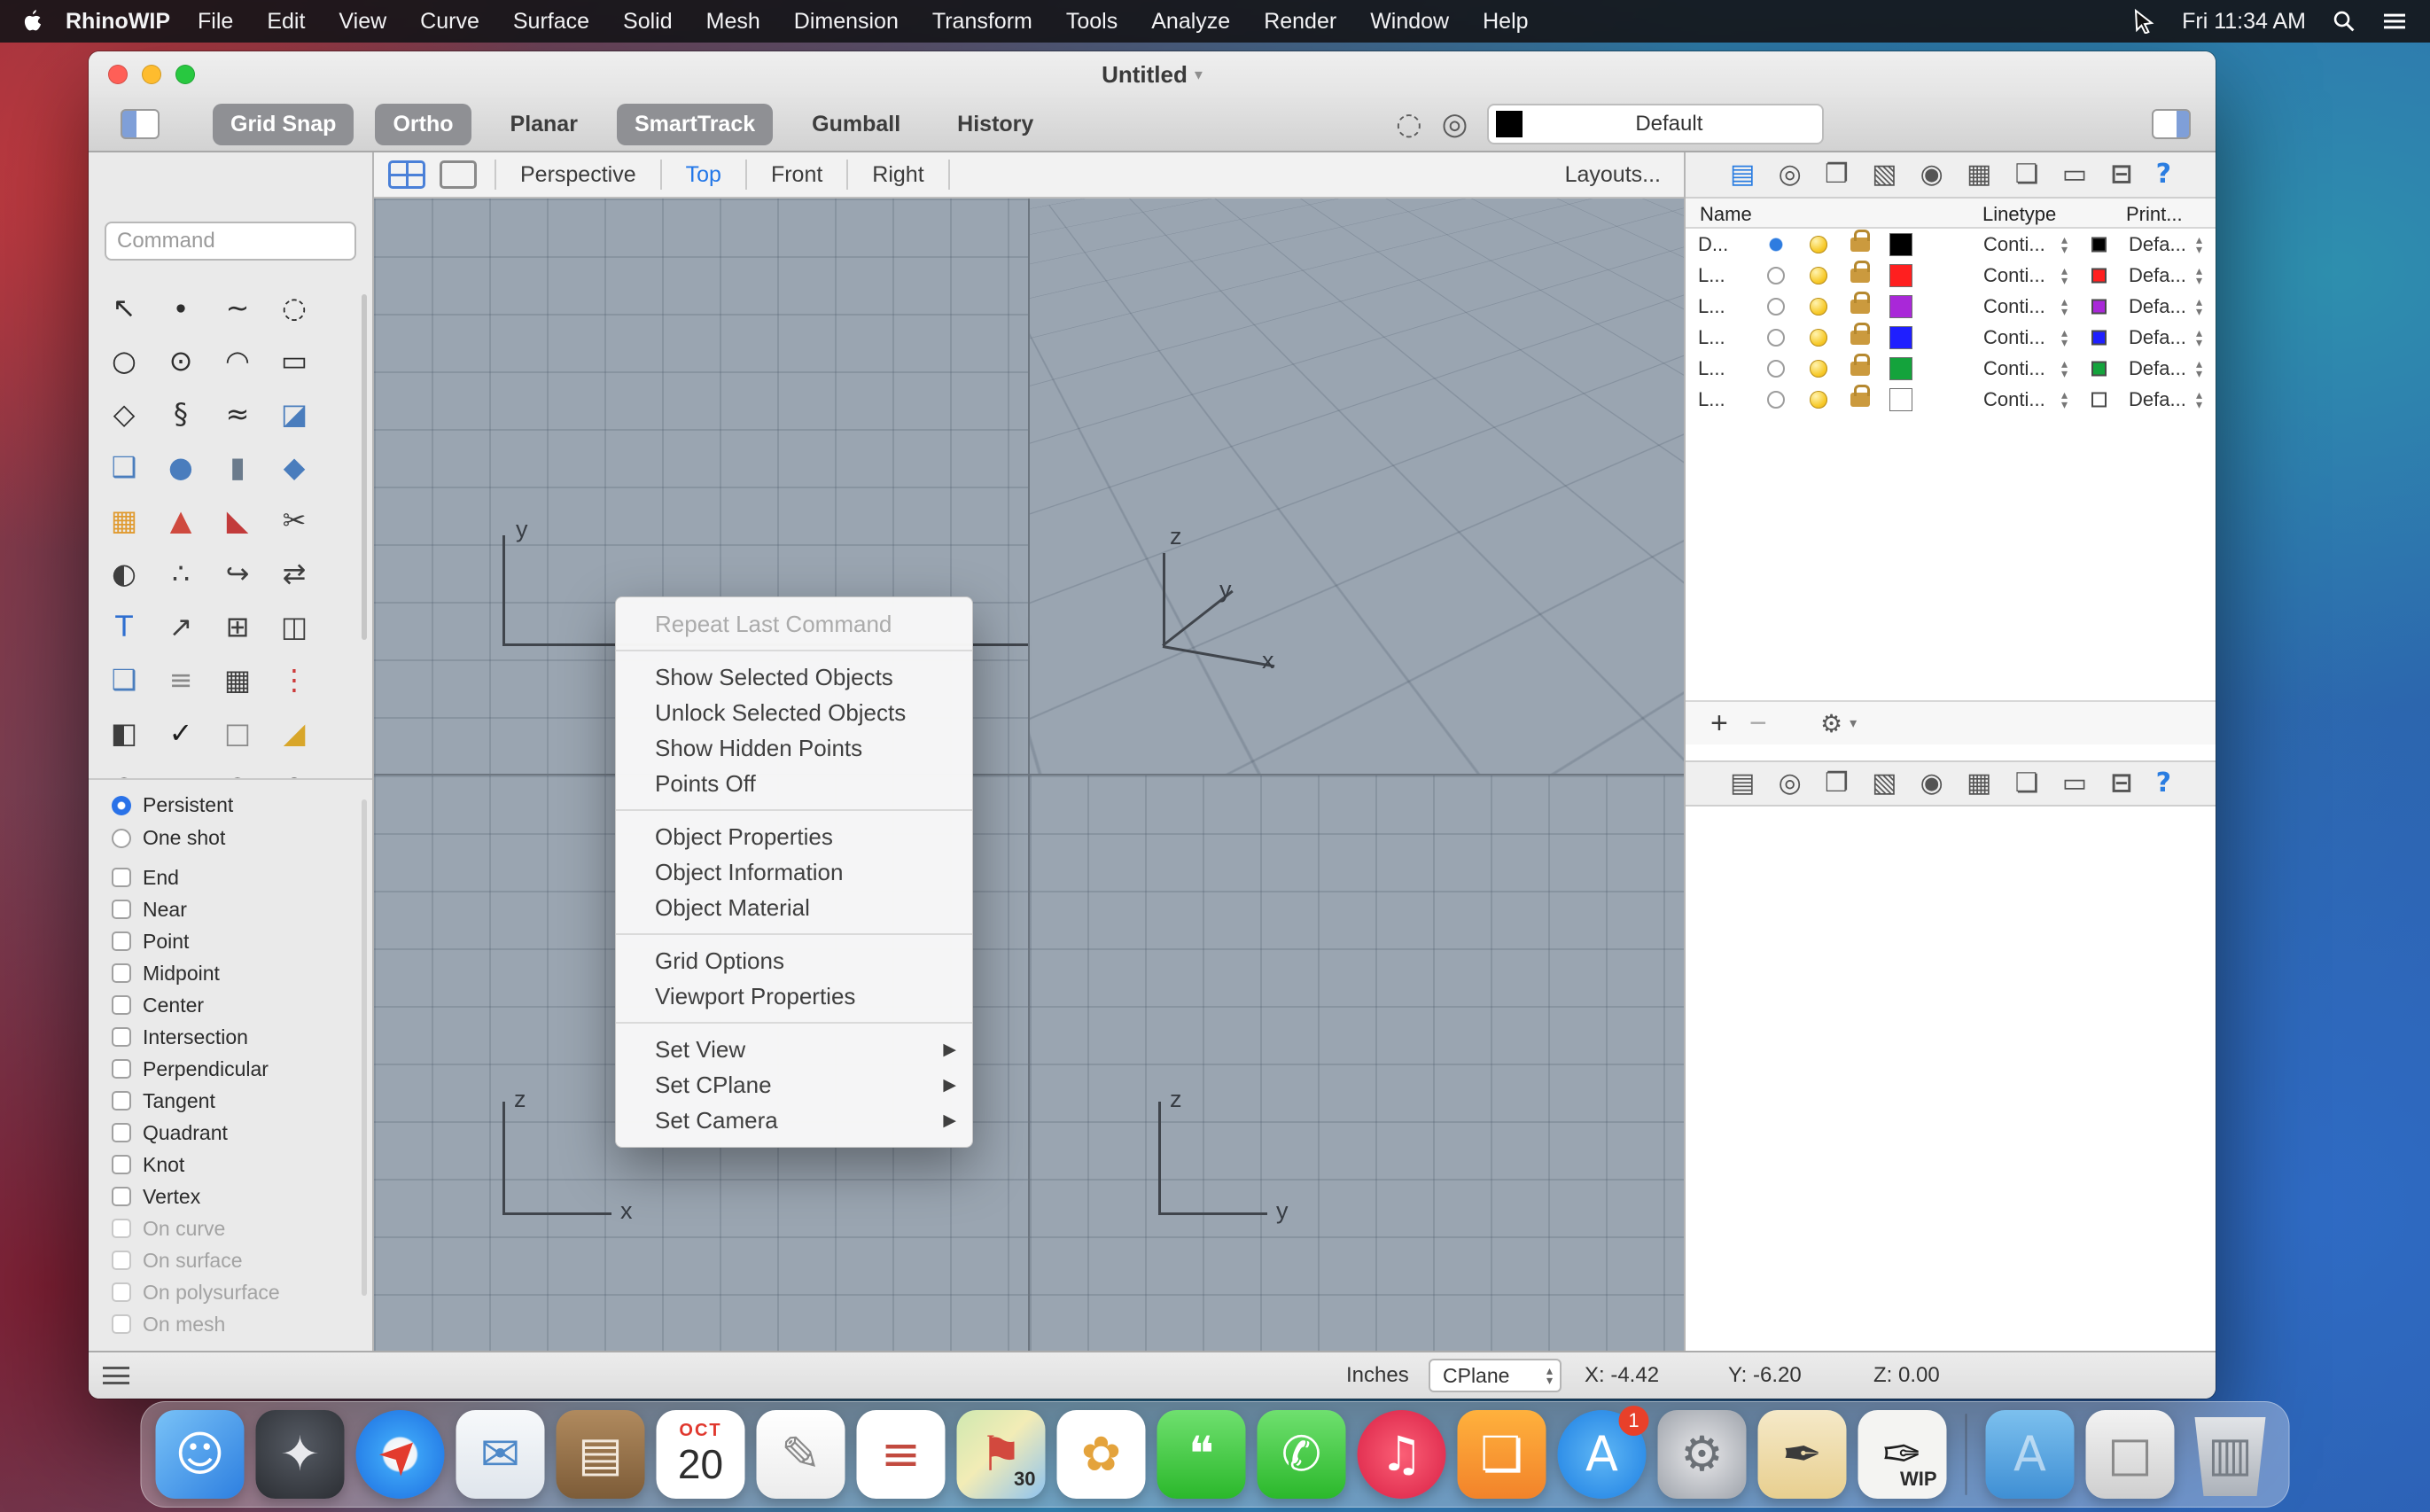  Describe the element at coordinates (2172, 124) in the screenshot. I see `right-sidebar-toggle` at that location.